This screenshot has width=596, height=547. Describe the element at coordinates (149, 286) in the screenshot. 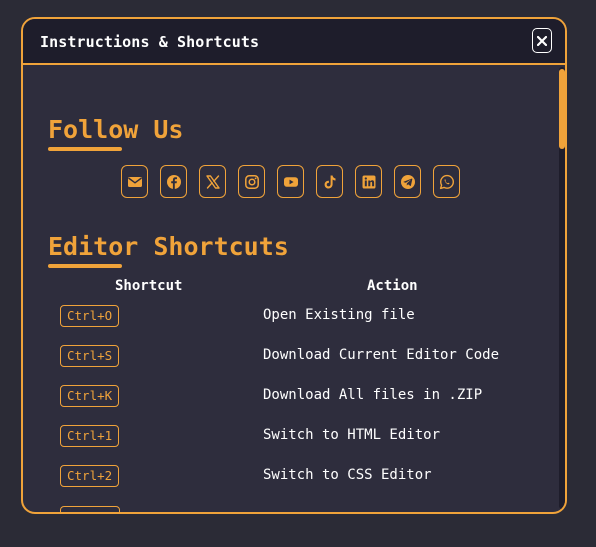

I see `shortcut-column-header: Shortcut` at that location.